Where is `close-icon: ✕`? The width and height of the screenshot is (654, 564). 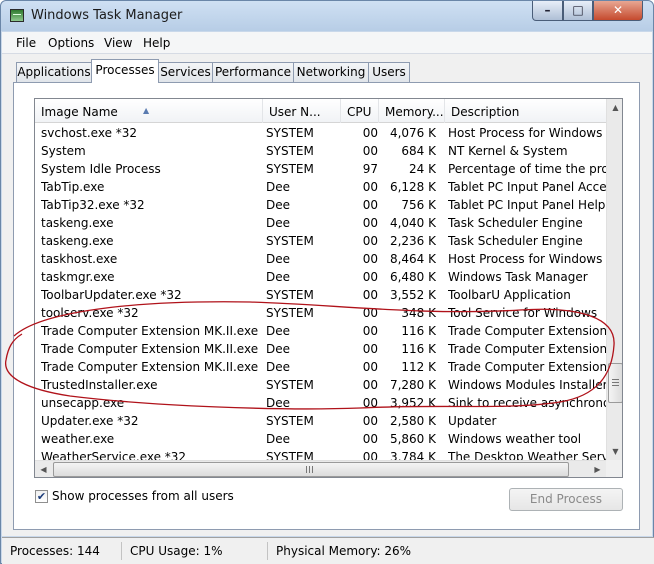 close-icon: ✕ is located at coordinates (618, 10).